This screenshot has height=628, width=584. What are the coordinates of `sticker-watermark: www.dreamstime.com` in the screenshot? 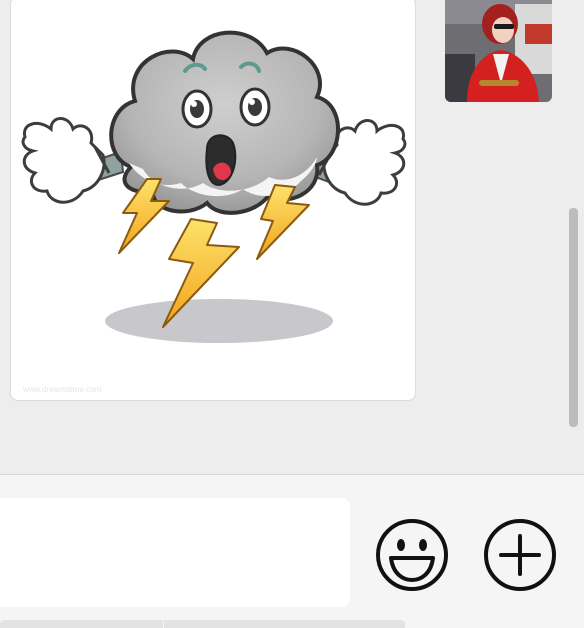 It's located at (62, 389).